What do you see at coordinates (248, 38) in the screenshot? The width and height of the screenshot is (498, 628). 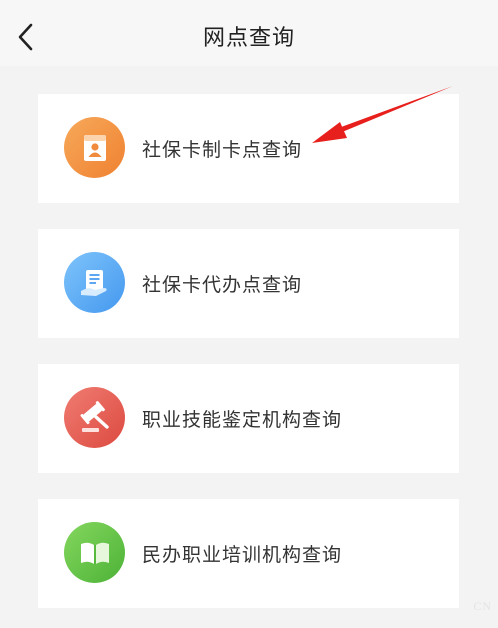 I see `page-title: 网点查询` at bounding box center [248, 38].